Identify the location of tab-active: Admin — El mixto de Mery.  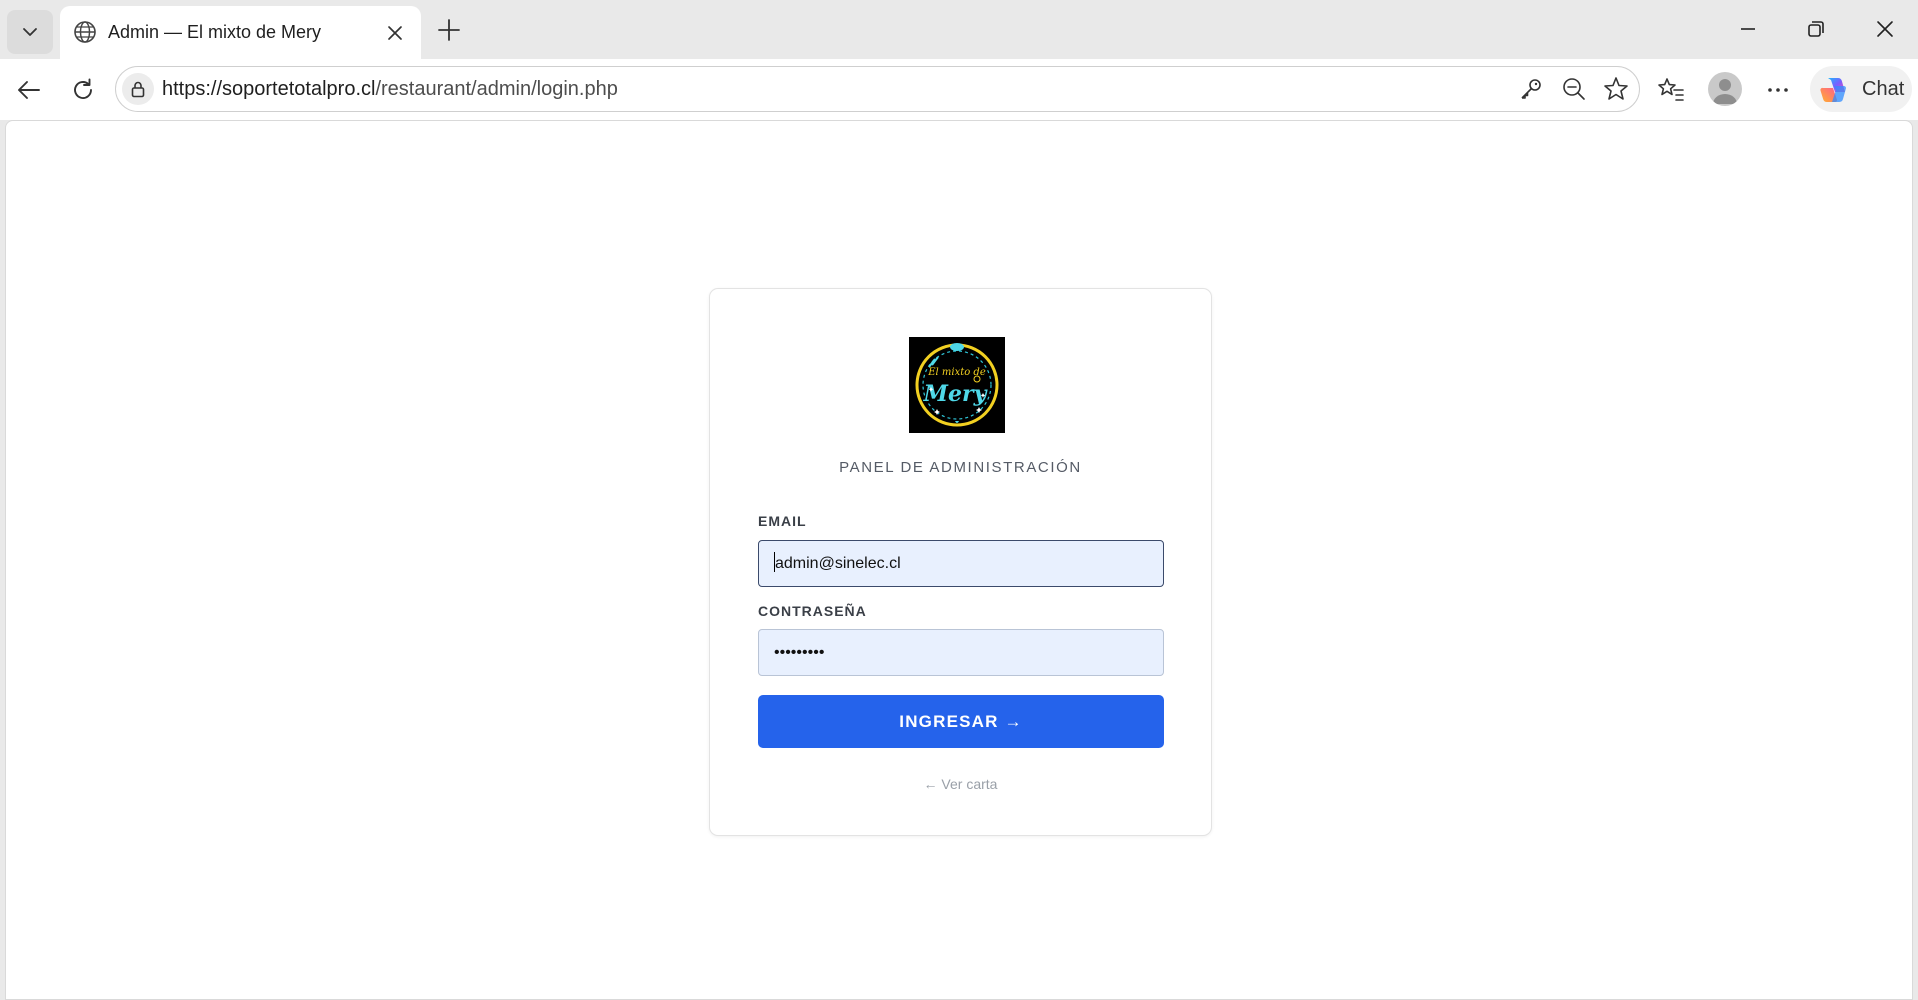
(240, 32).